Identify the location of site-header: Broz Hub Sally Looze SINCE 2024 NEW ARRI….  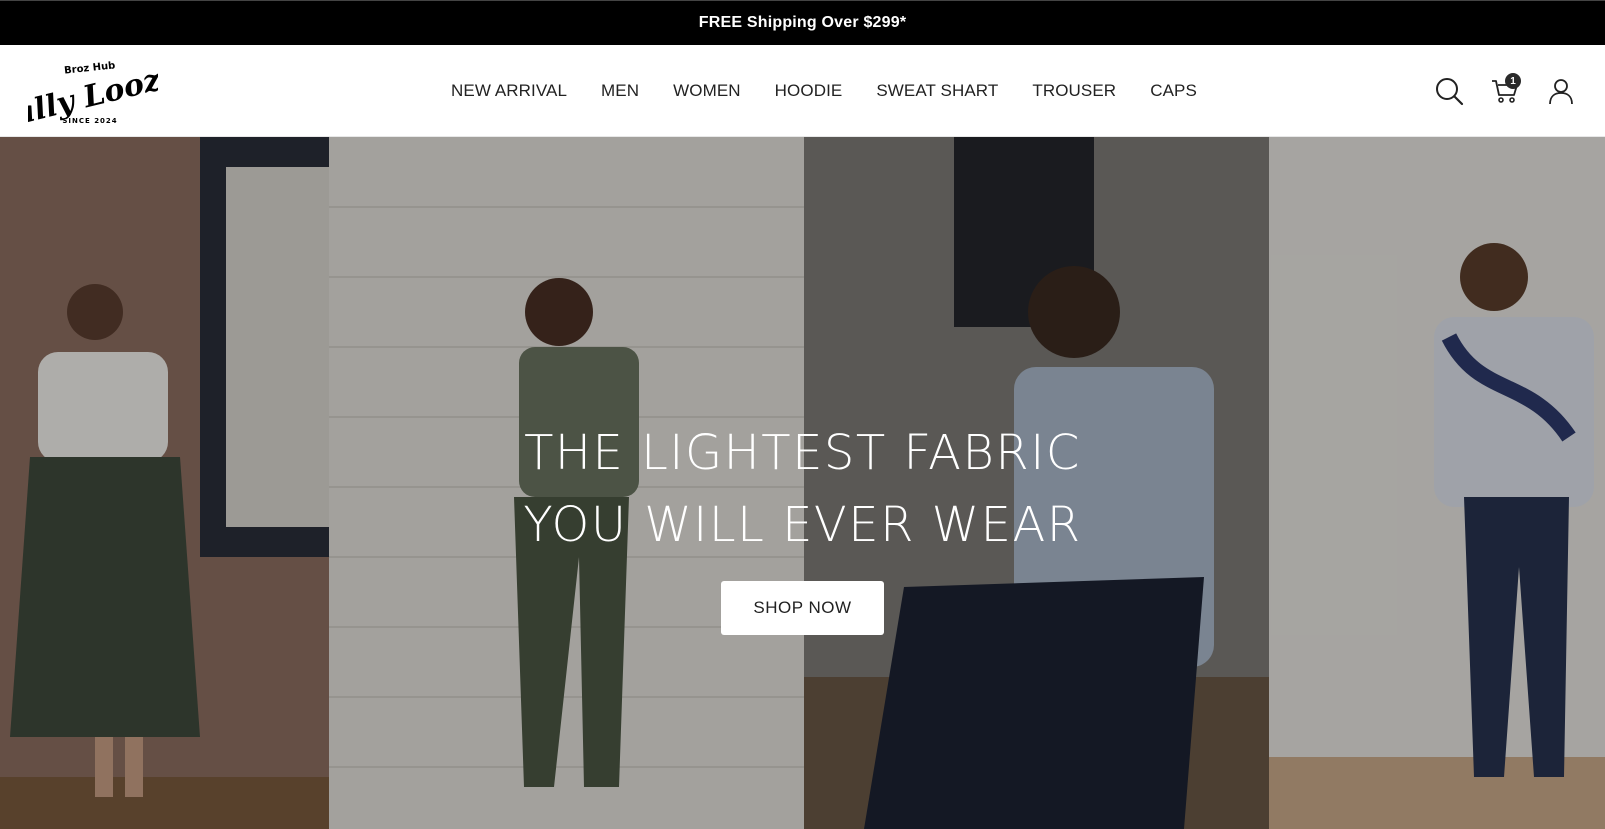
(802, 91).